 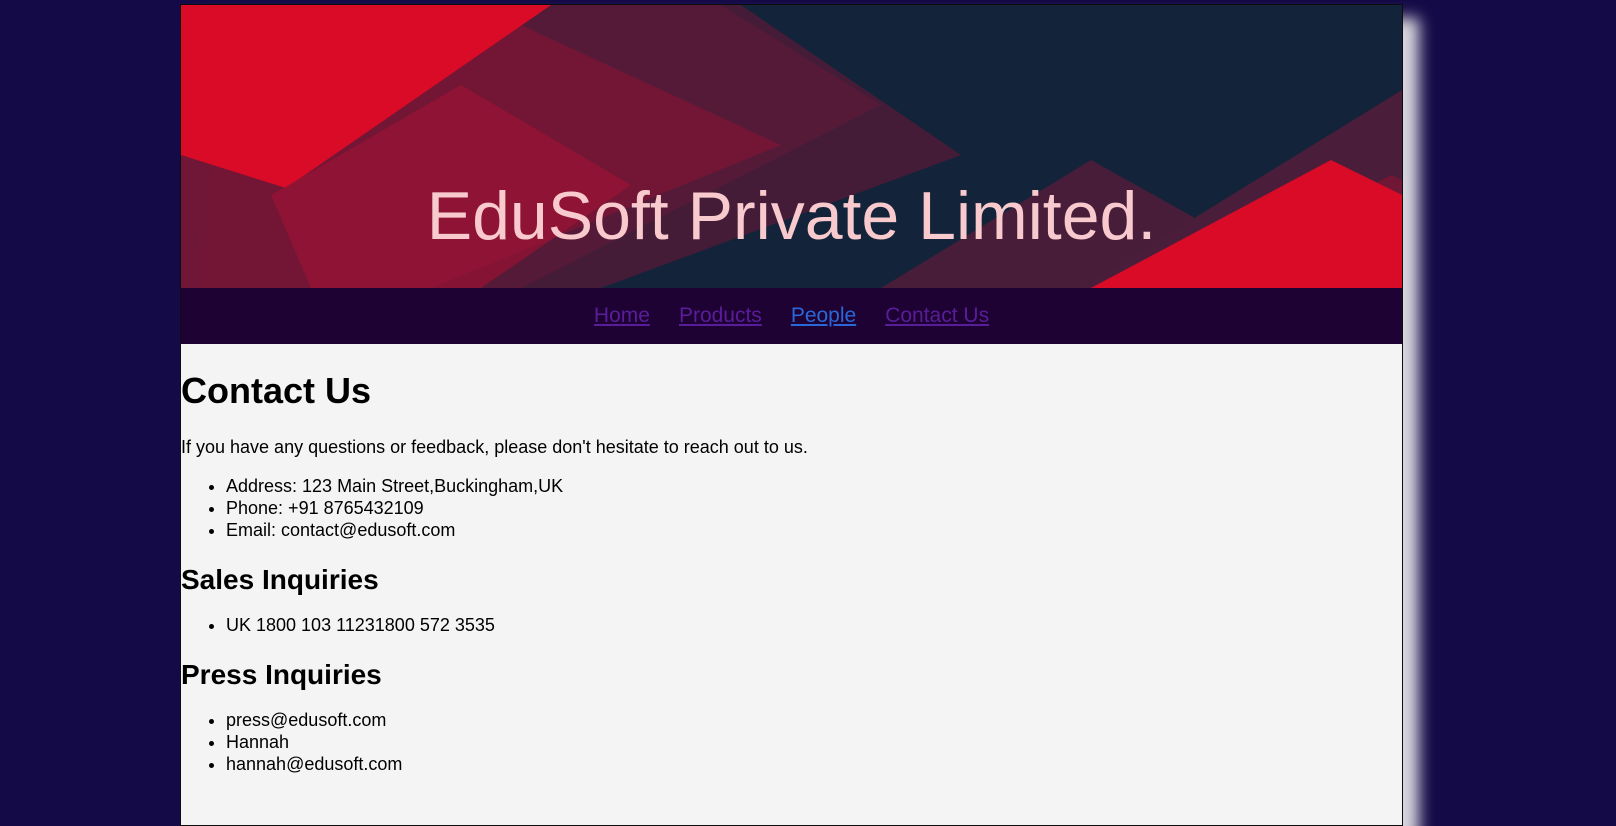 I want to click on contact-address: Address: 123 Main Street,Buckingham,UK, so click(x=814, y=486).